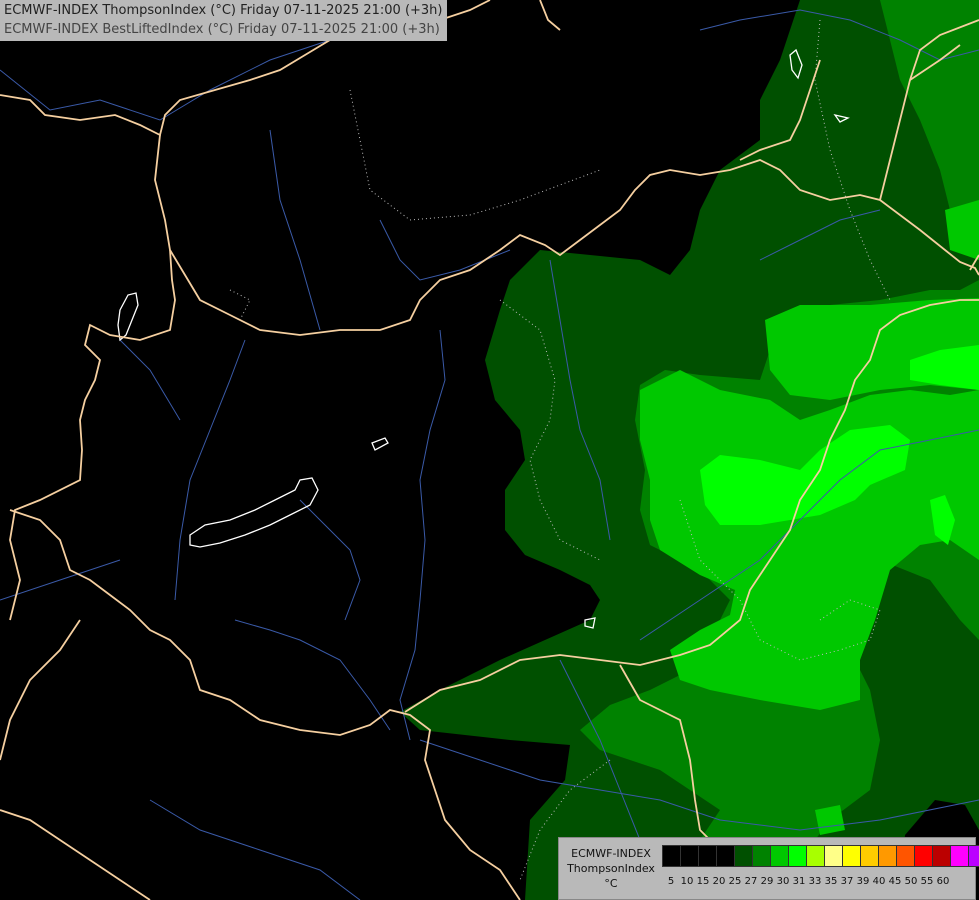 The image size is (979, 900). Describe the element at coordinates (703, 881) in the screenshot. I see `legend-tick: 15` at that location.